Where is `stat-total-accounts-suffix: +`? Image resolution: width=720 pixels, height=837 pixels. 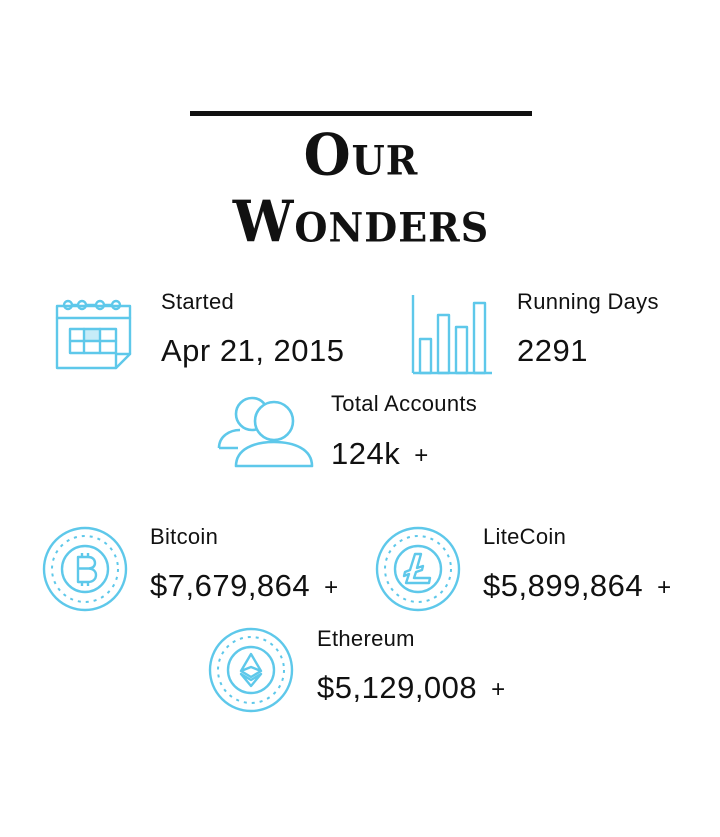 stat-total-accounts-suffix: + is located at coordinates (421, 455).